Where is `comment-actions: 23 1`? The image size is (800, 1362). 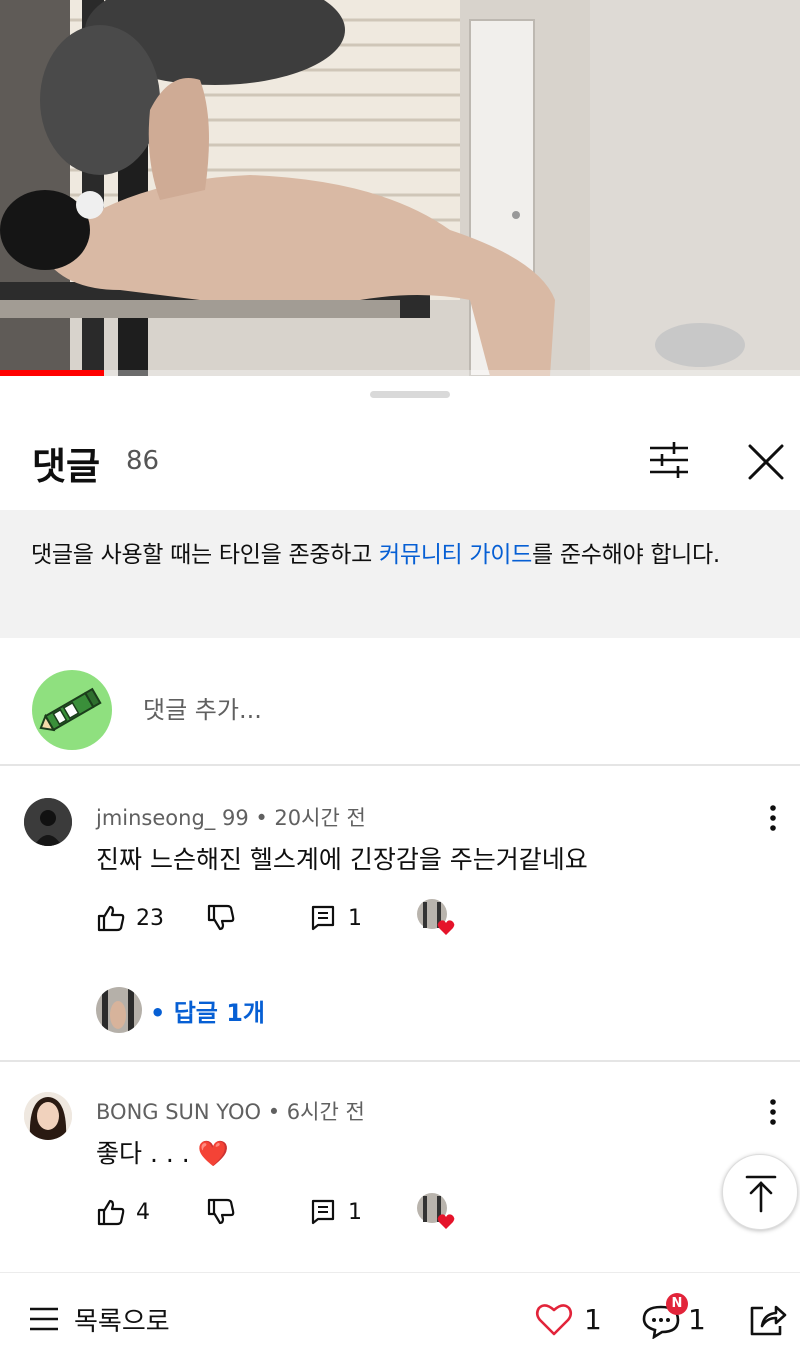 comment-actions: 23 1 is located at coordinates (346, 918).